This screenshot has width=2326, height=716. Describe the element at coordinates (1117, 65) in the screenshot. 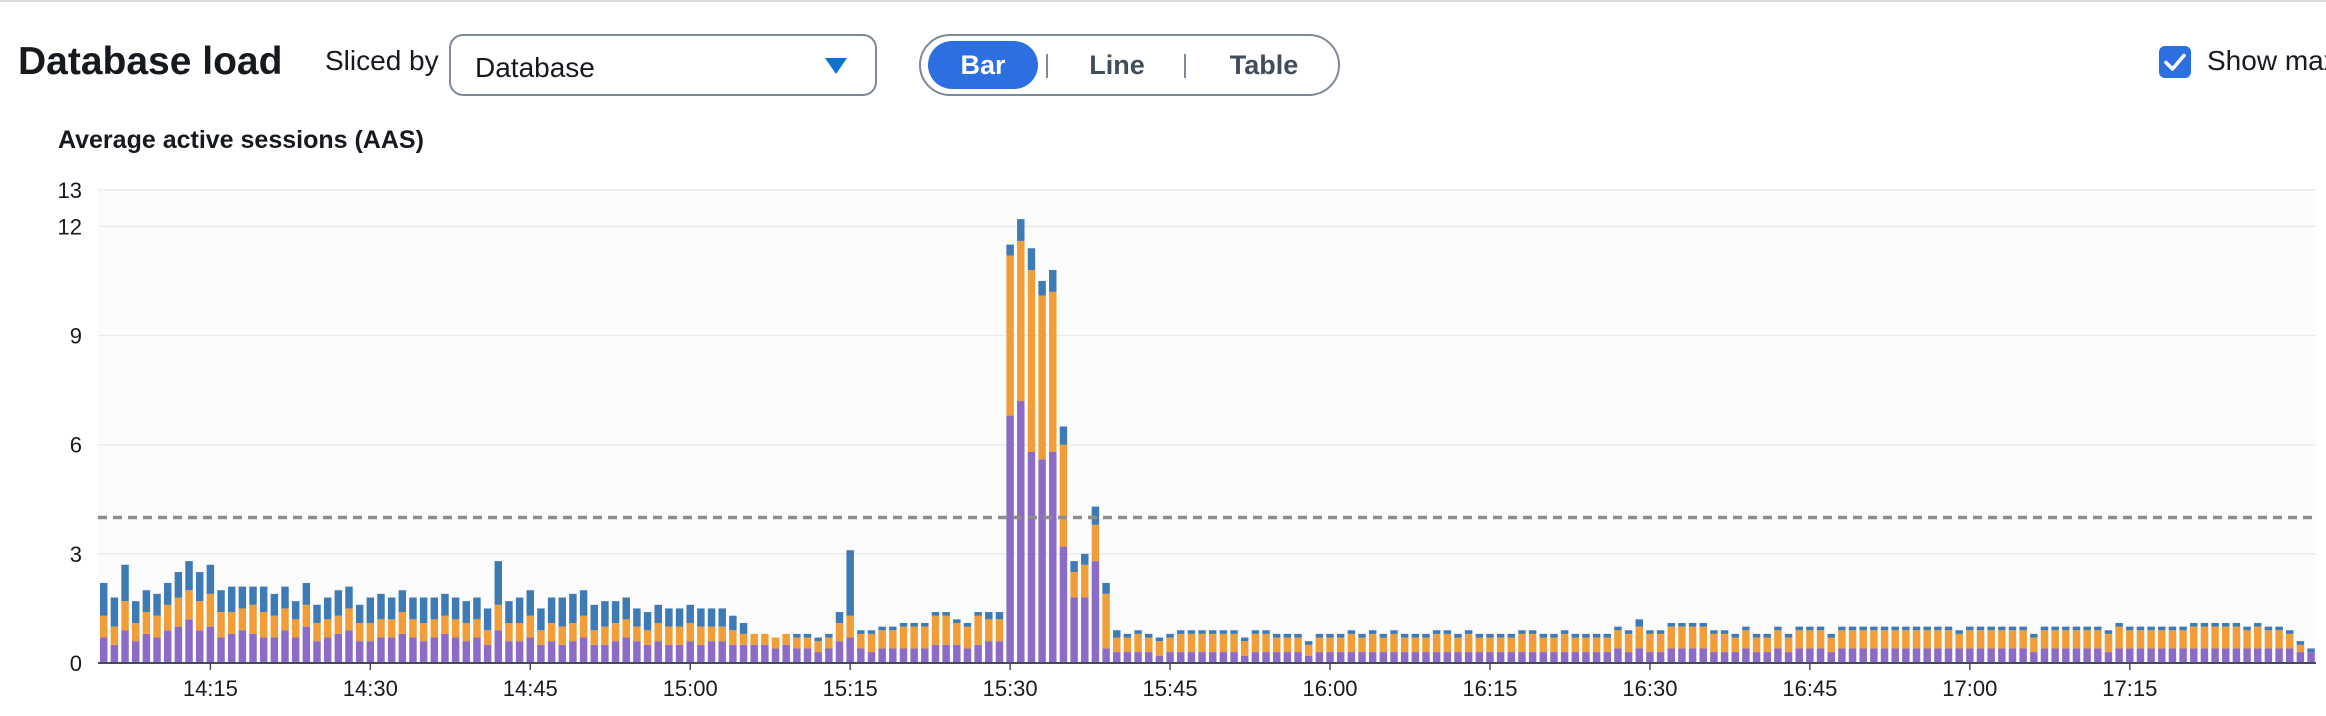

I see `line-view-button: Line` at that location.